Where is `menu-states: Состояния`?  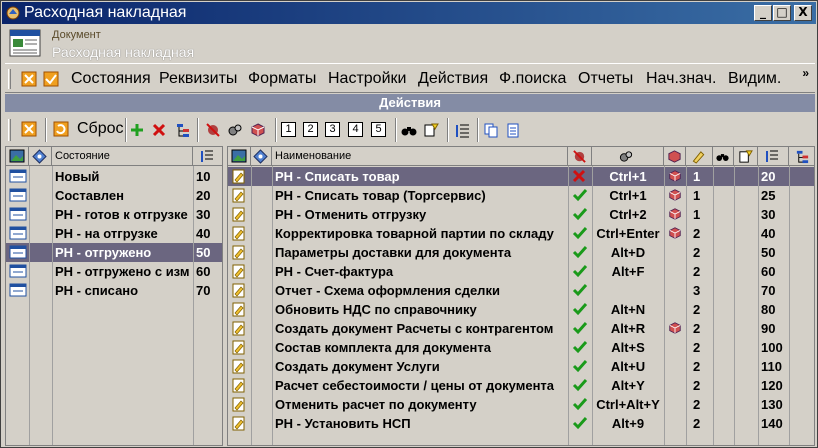
menu-states: Состояния is located at coordinates (111, 79).